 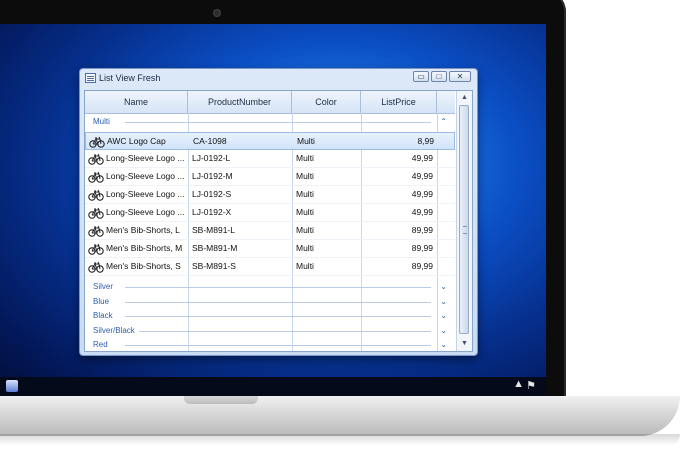 What do you see at coordinates (143, 266) in the screenshot?
I see `cell-name: Men's Bib-Shorts, S` at bounding box center [143, 266].